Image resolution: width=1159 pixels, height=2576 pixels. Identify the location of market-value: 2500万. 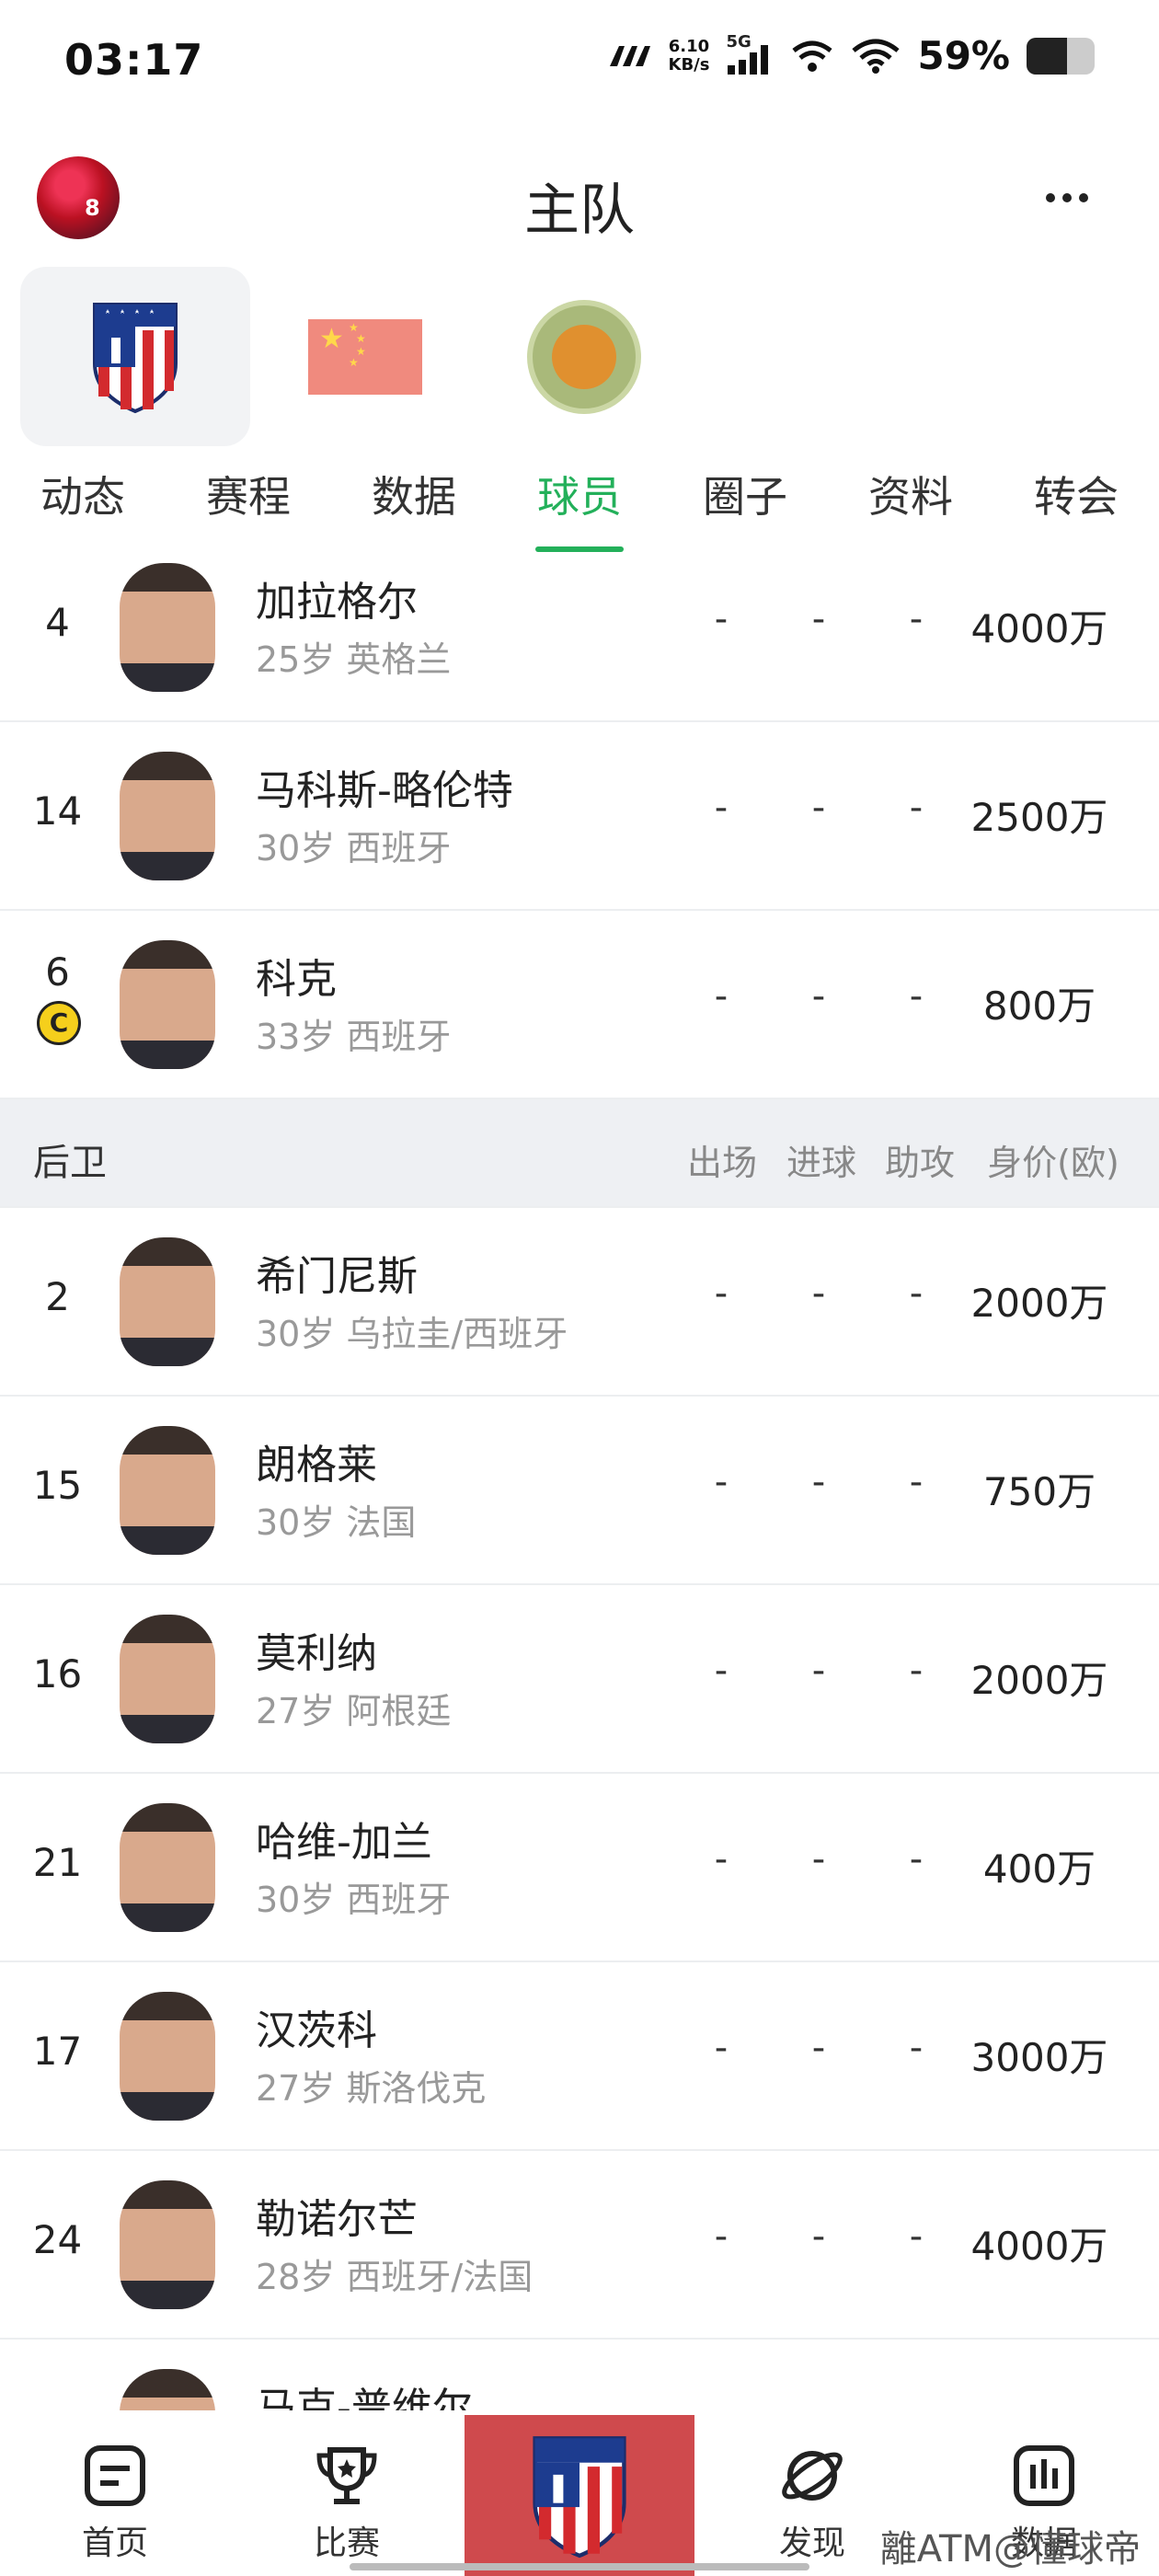
(1039, 817).